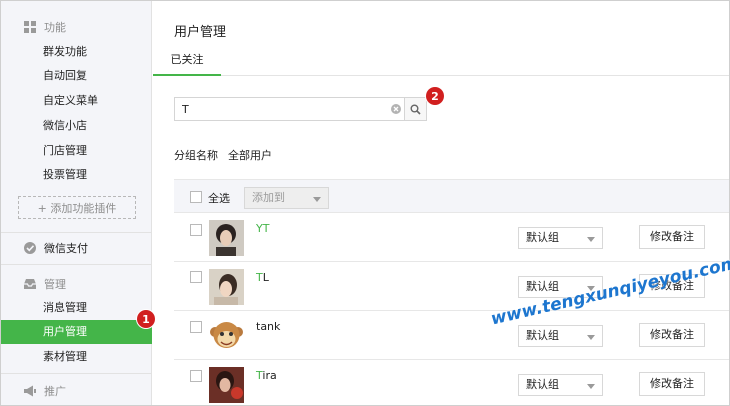 This screenshot has width=730, height=406. What do you see at coordinates (55, 284) in the screenshot?
I see `section-manage-label: 管理` at bounding box center [55, 284].